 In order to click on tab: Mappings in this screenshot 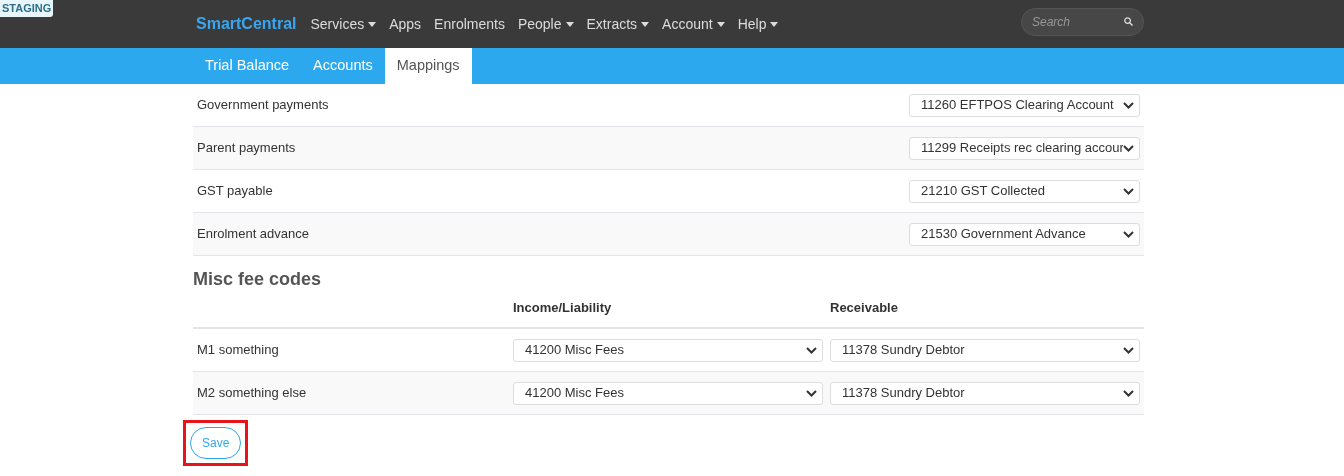, I will do `click(428, 66)`.